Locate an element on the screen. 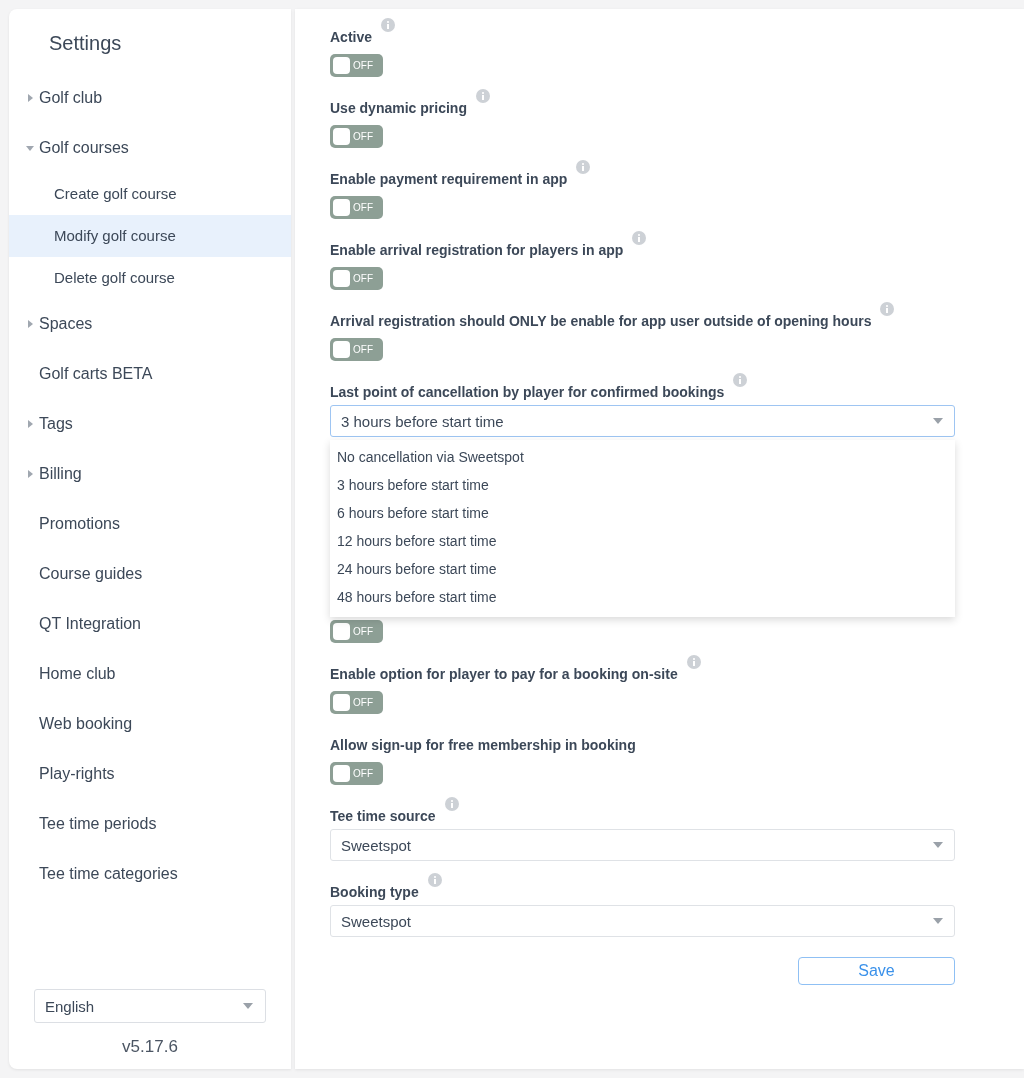  sidebar-title: Settings is located at coordinates (85, 43).